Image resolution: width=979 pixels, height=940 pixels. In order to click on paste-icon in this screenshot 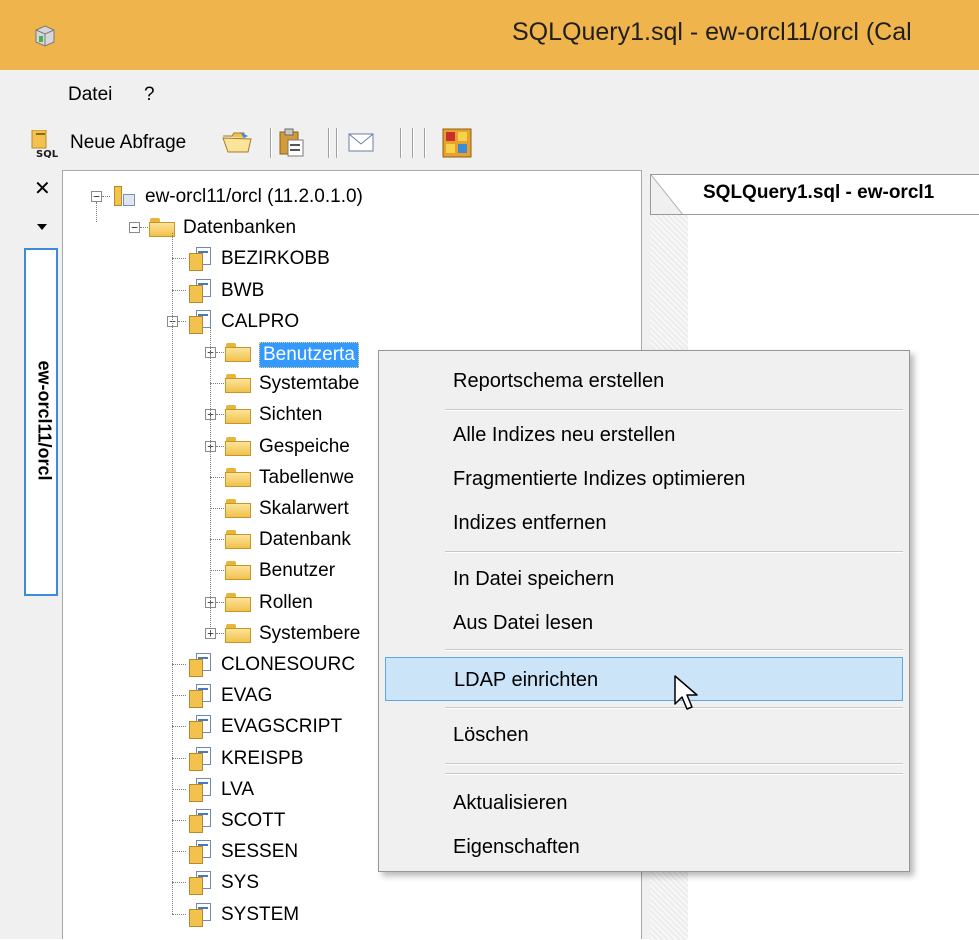, I will do `click(292, 143)`.